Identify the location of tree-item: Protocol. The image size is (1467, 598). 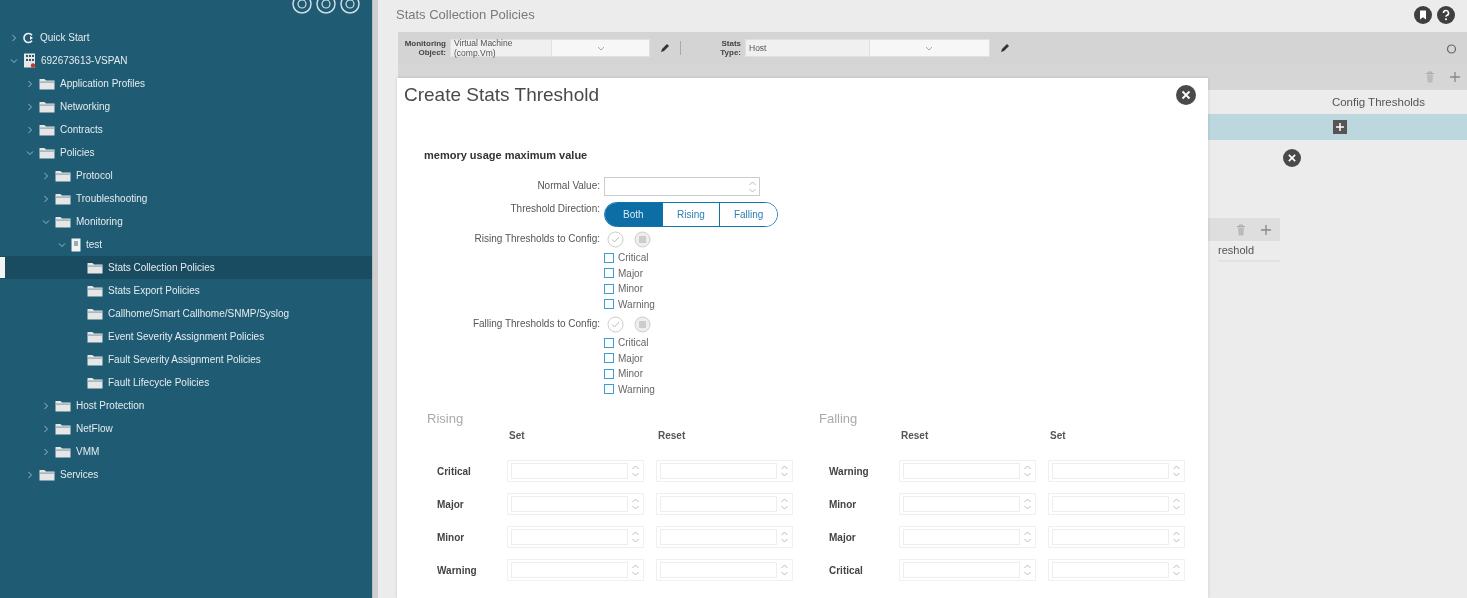
(186, 175).